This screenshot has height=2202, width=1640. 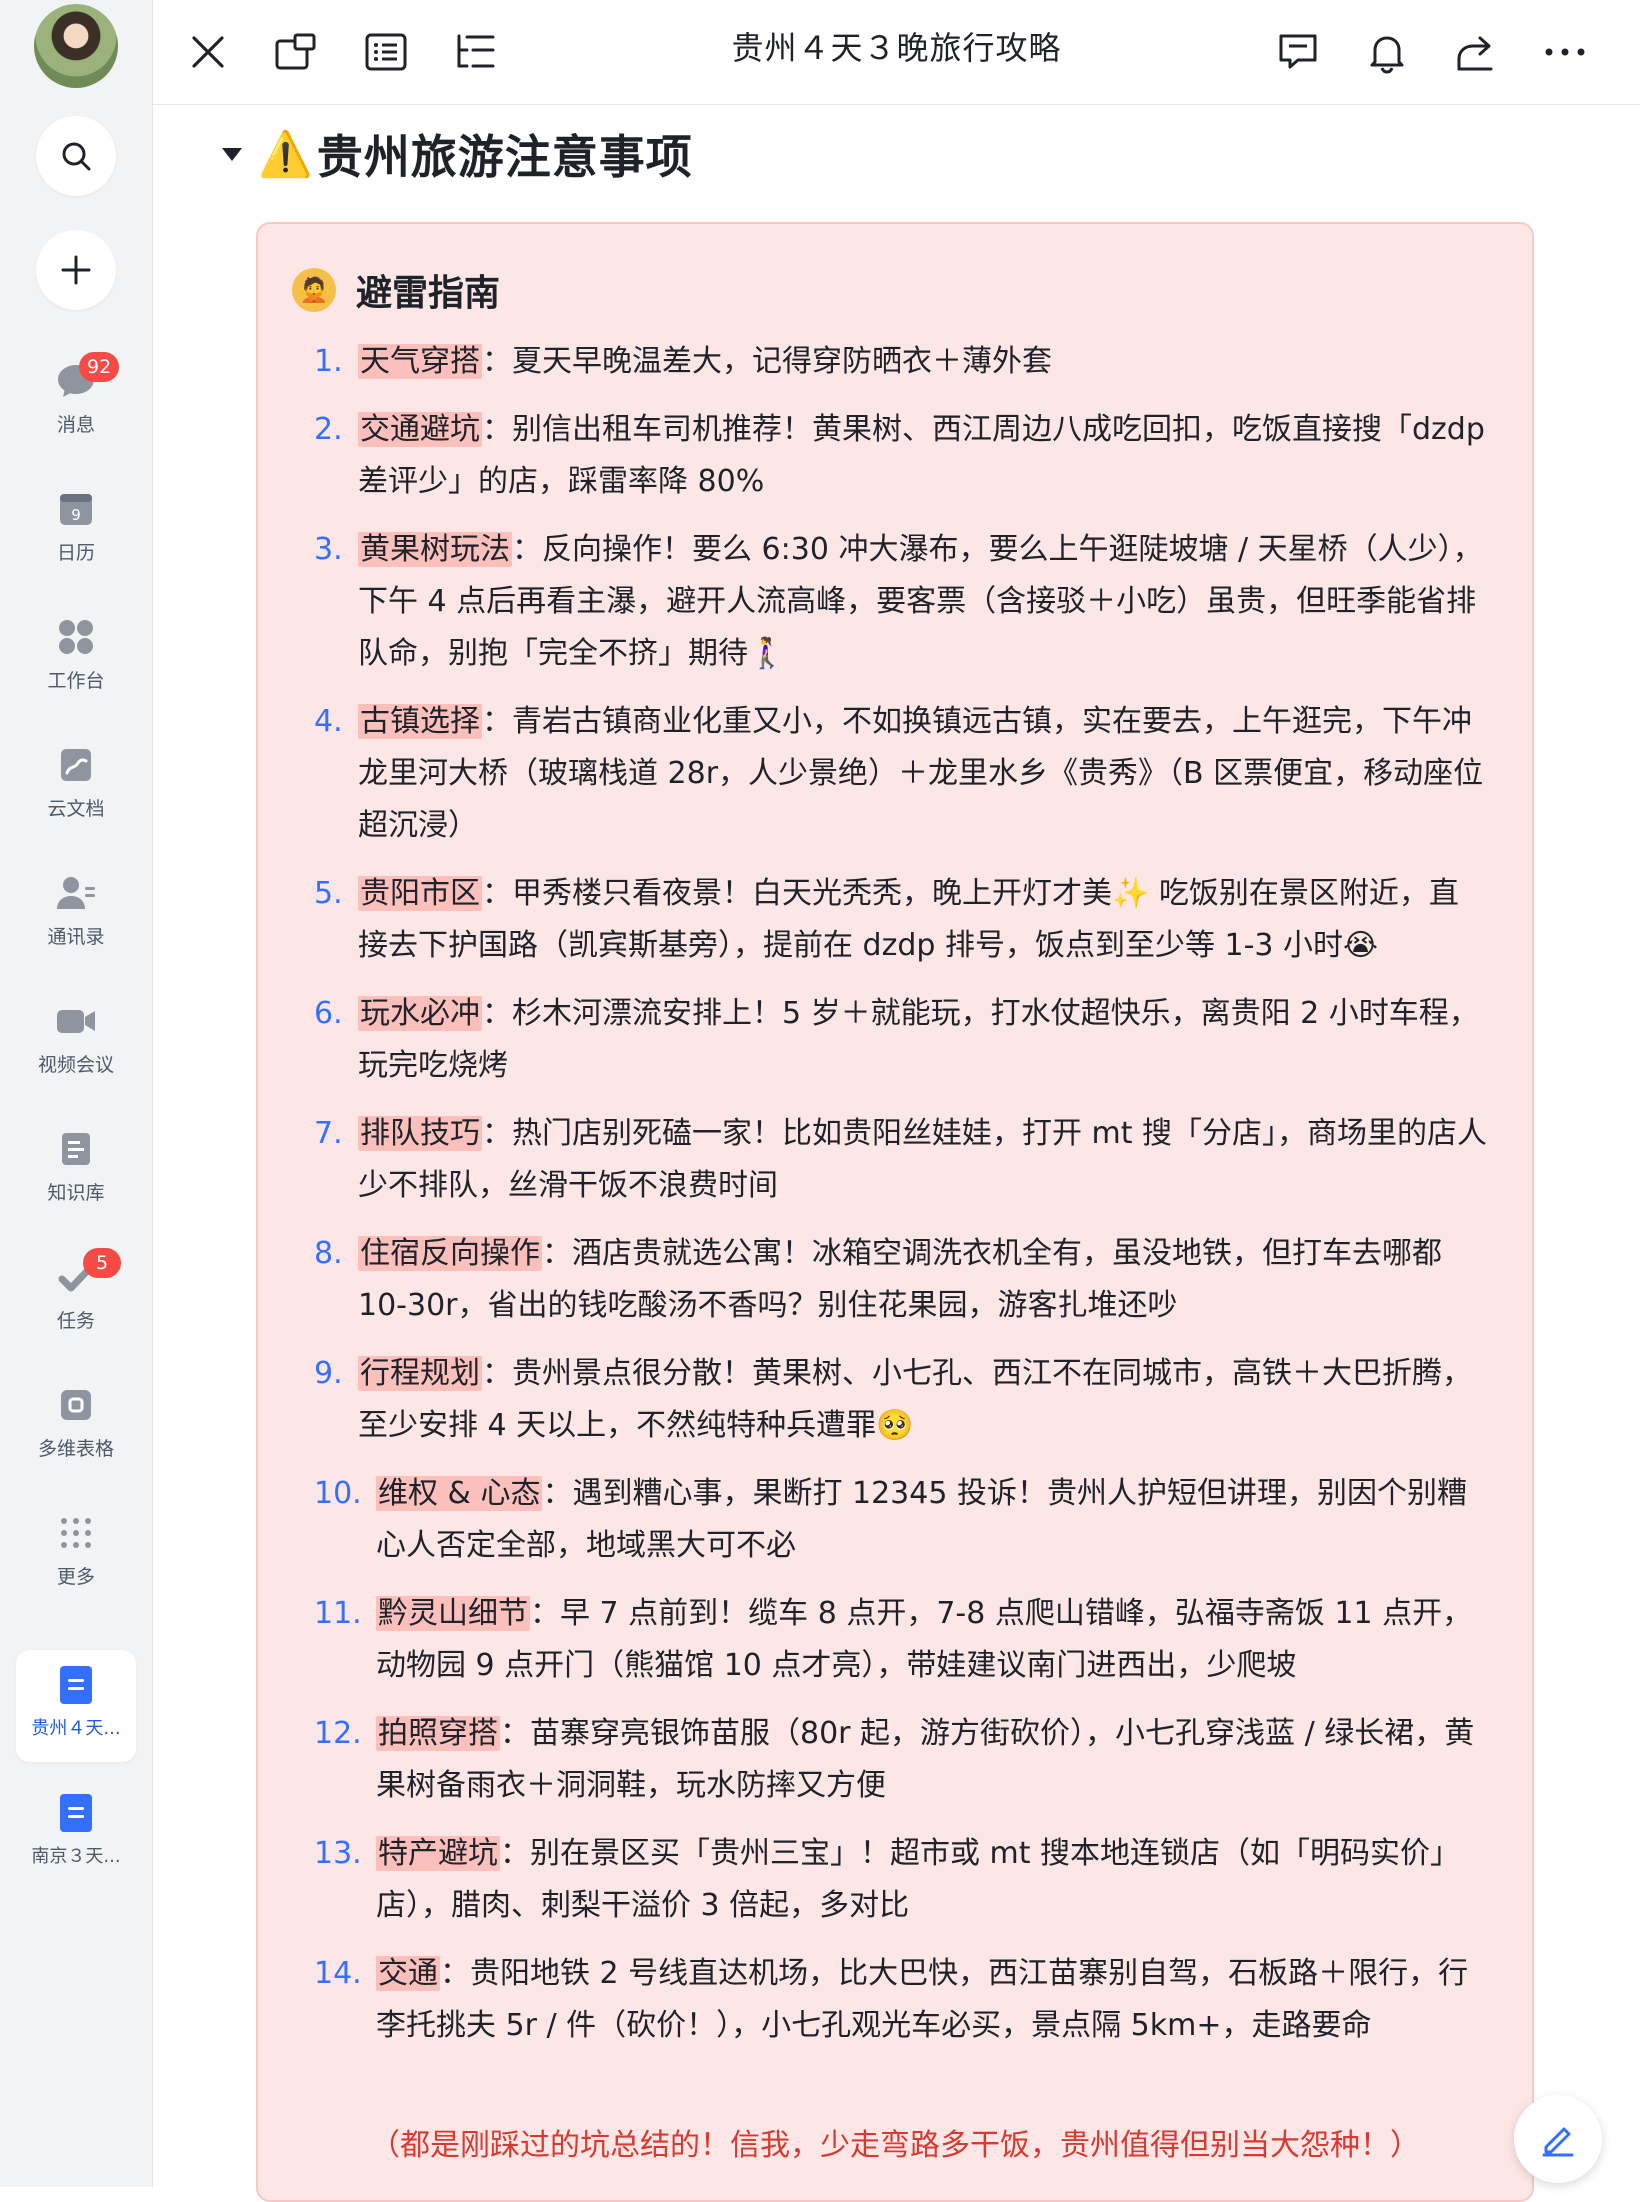 What do you see at coordinates (328, 893) in the screenshot?
I see `list-number: 5.` at bounding box center [328, 893].